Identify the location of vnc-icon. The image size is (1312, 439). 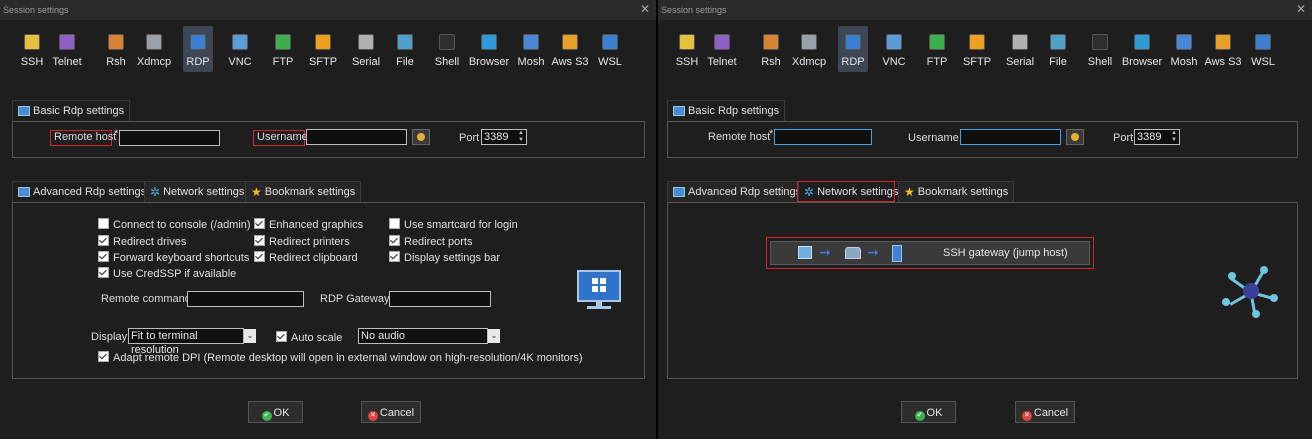
(240, 42).